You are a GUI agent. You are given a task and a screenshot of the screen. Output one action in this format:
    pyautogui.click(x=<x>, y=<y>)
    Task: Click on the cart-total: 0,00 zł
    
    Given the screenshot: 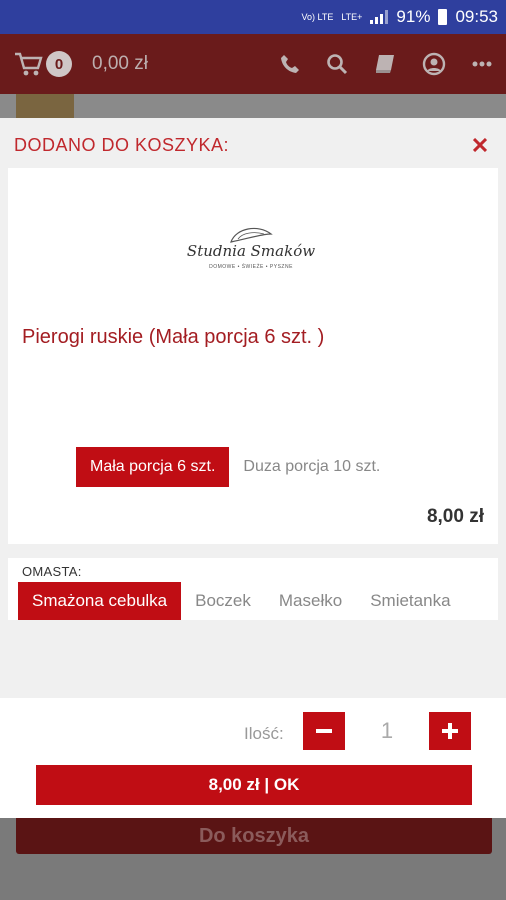 What is the action you would take?
    pyautogui.click(x=120, y=63)
    